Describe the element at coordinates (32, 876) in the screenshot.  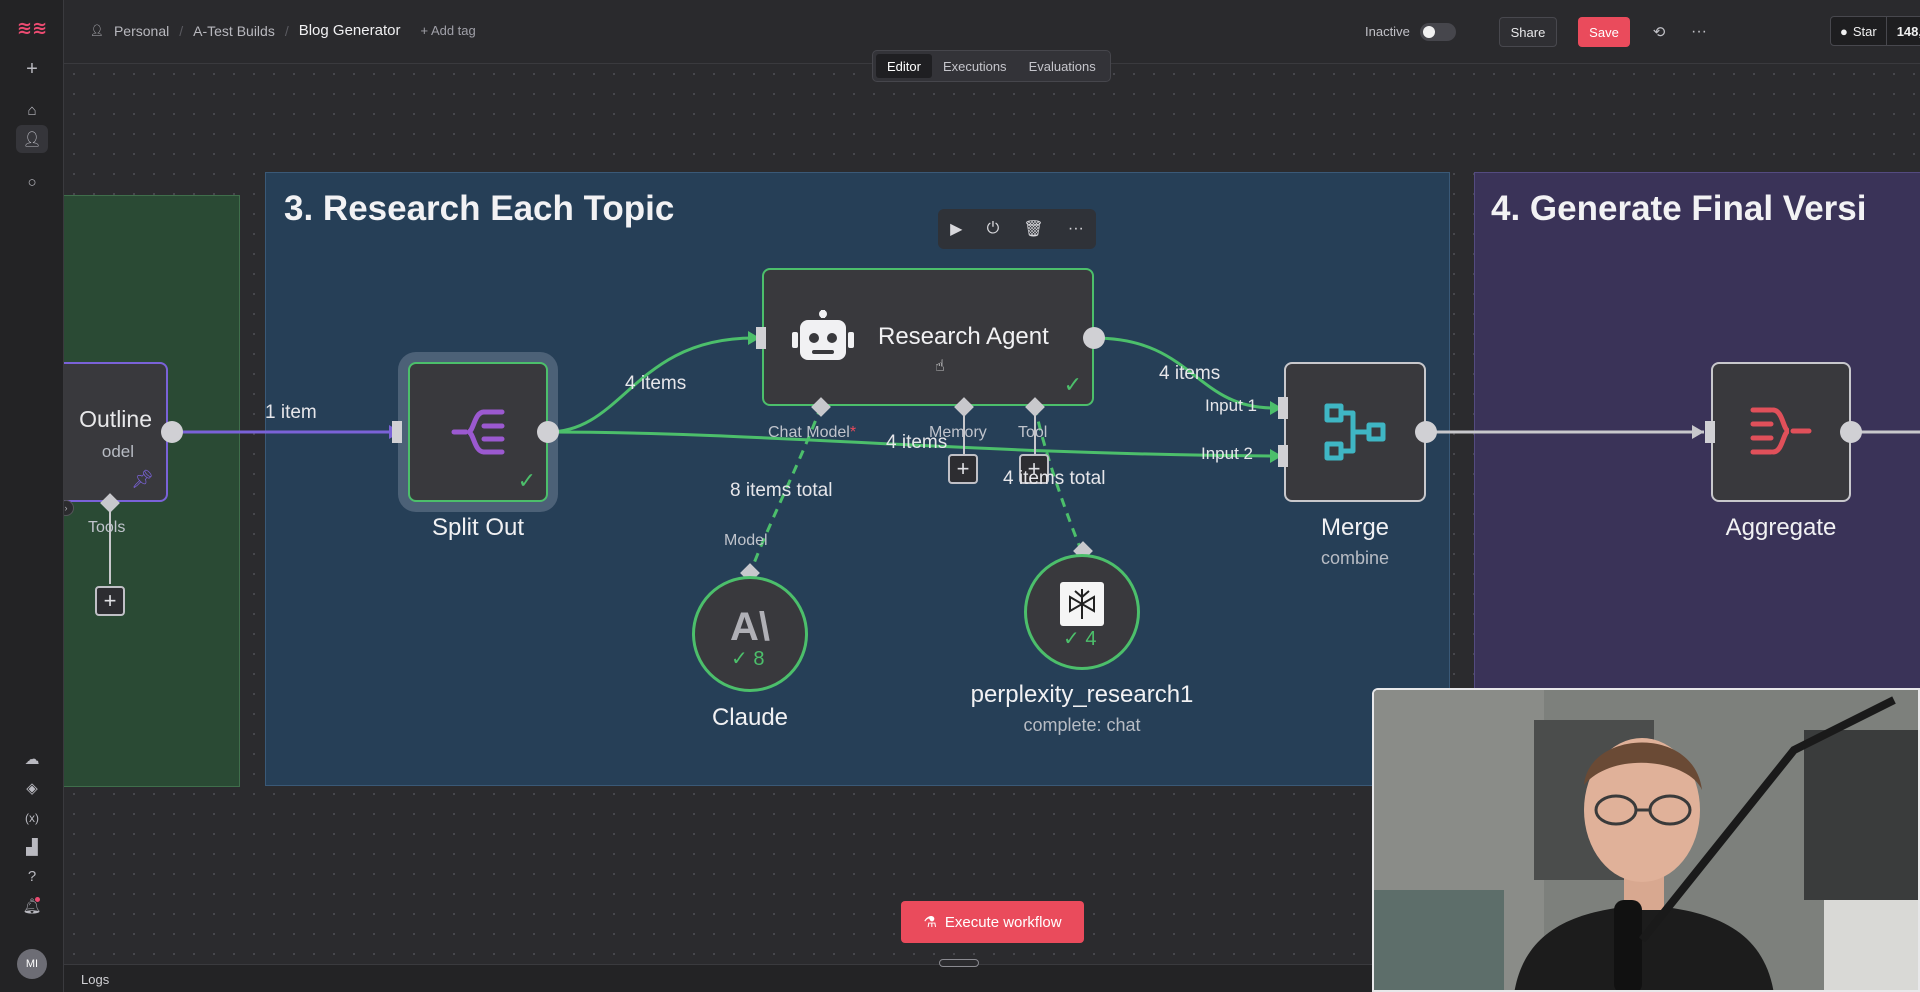
I see `help-icon: ?` at that location.